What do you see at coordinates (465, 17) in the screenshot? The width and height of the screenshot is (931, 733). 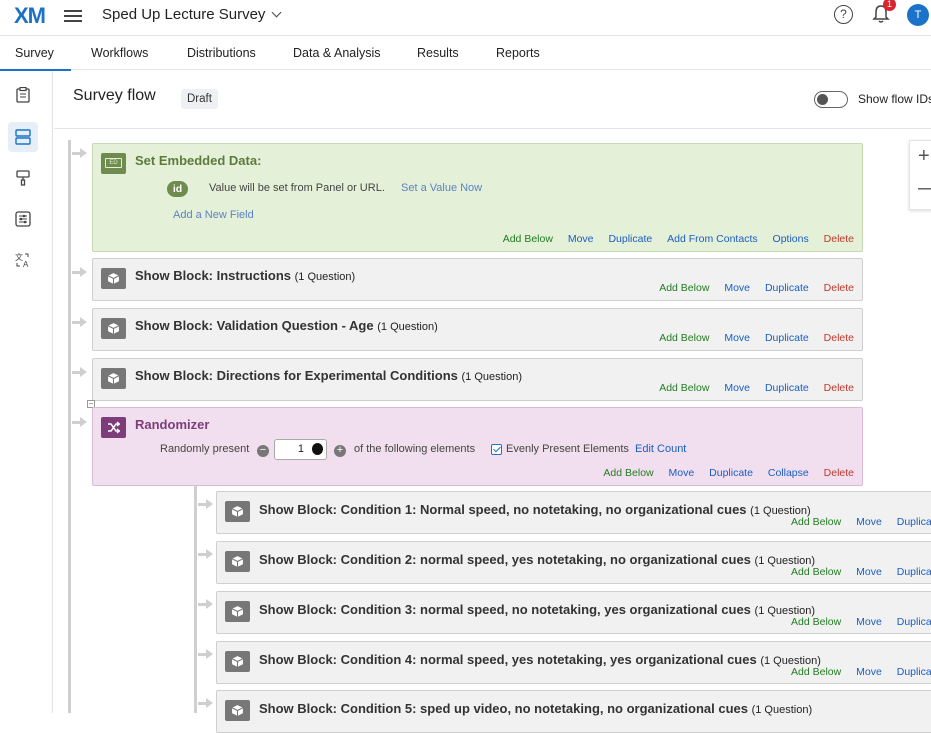 I see `top-bar: XM Sped Up Lecture Survey ? 1 T` at bounding box center [465, 17].